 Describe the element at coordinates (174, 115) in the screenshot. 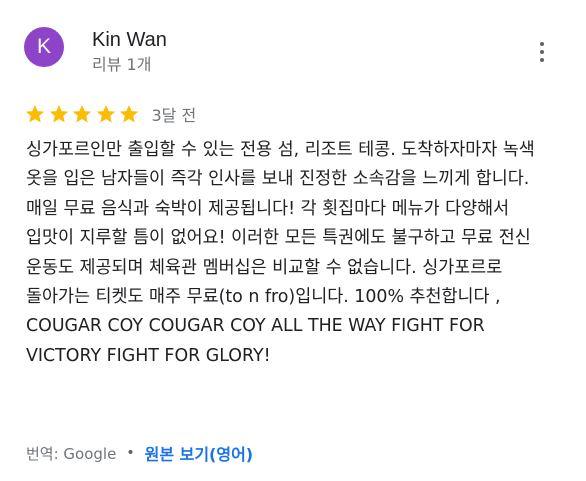

I see `review-date: 3달 전` at that location.